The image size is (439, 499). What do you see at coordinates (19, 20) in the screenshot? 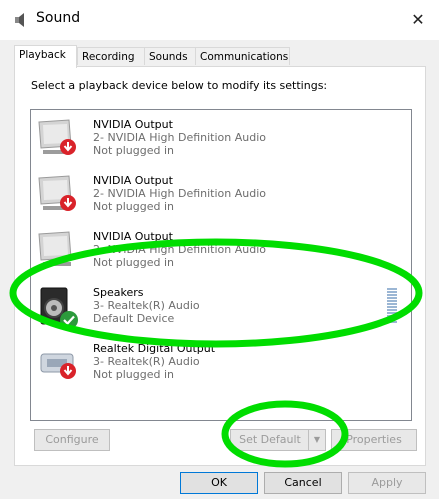
I see `speaker-app-icon` at bounding box center [19, 20].